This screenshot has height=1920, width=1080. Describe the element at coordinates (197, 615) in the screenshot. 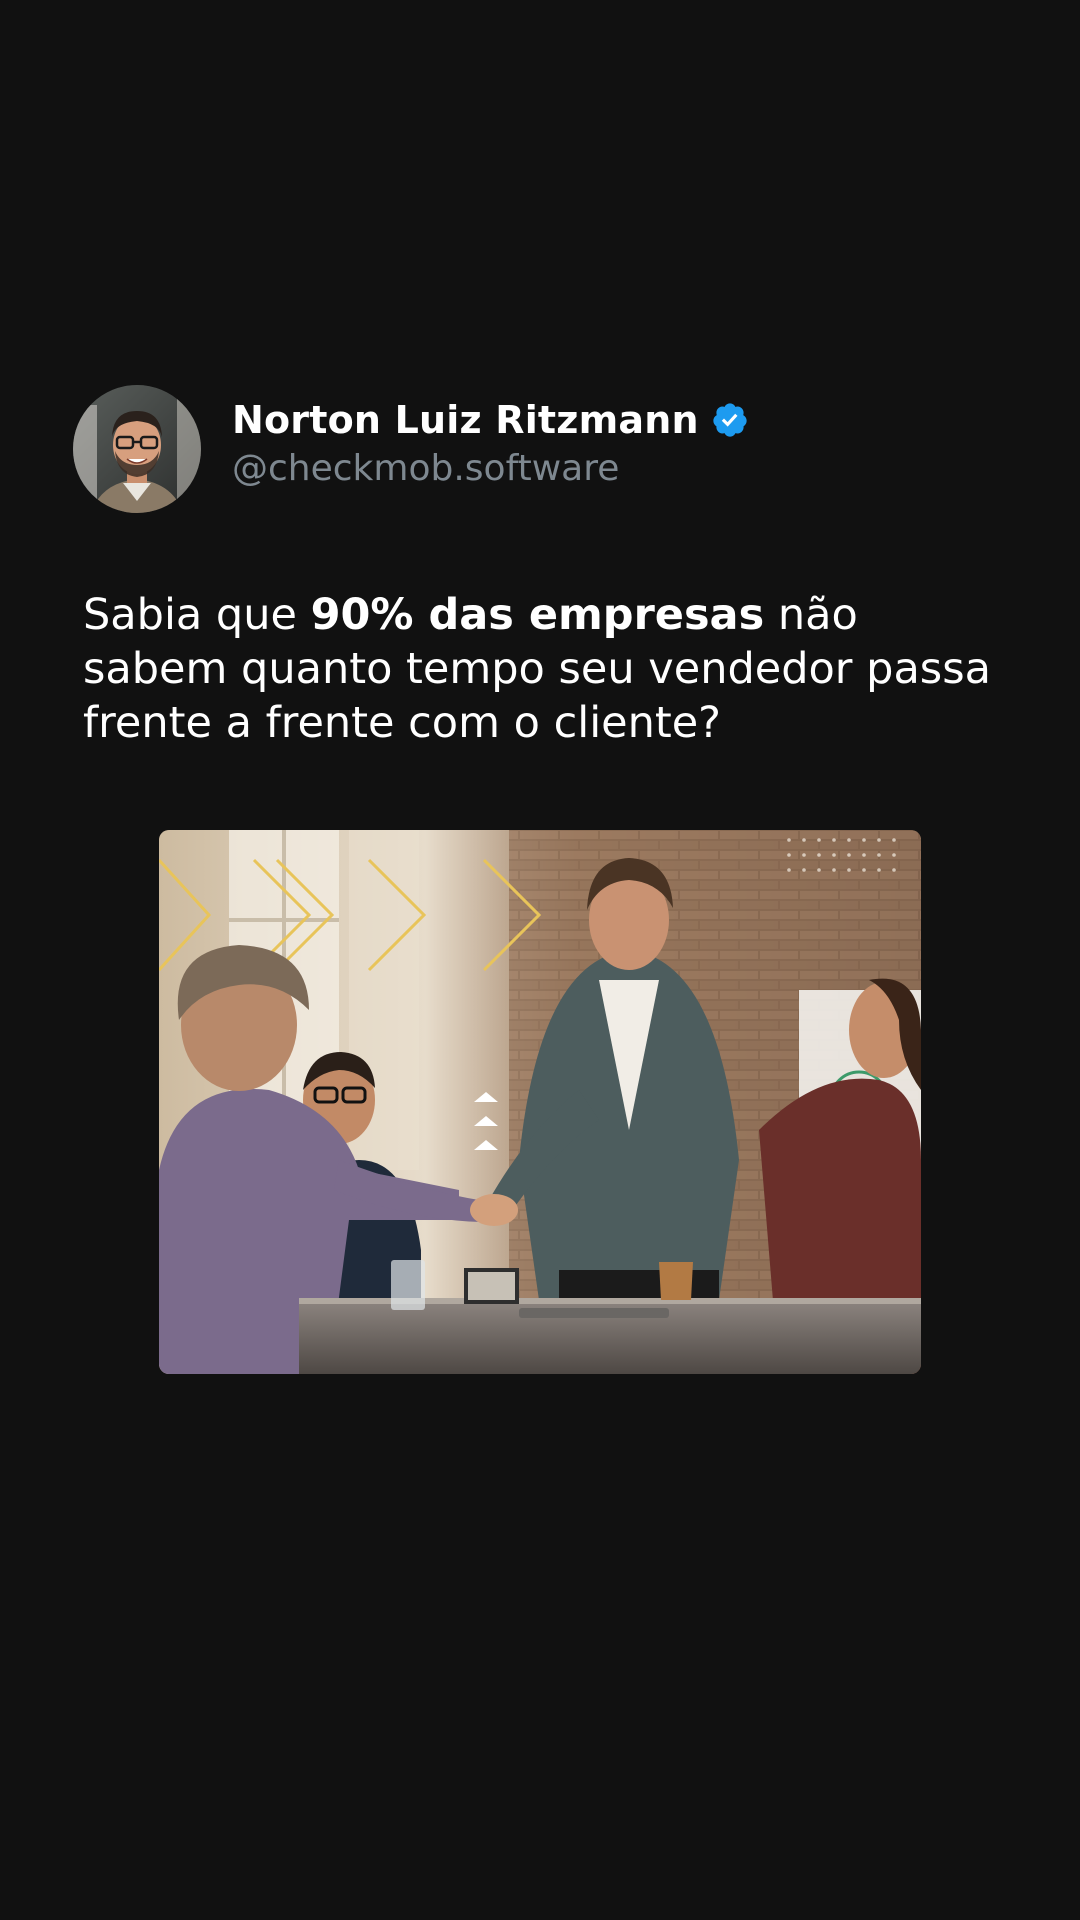

I see `post-text-part1: Sabia que` at that location.